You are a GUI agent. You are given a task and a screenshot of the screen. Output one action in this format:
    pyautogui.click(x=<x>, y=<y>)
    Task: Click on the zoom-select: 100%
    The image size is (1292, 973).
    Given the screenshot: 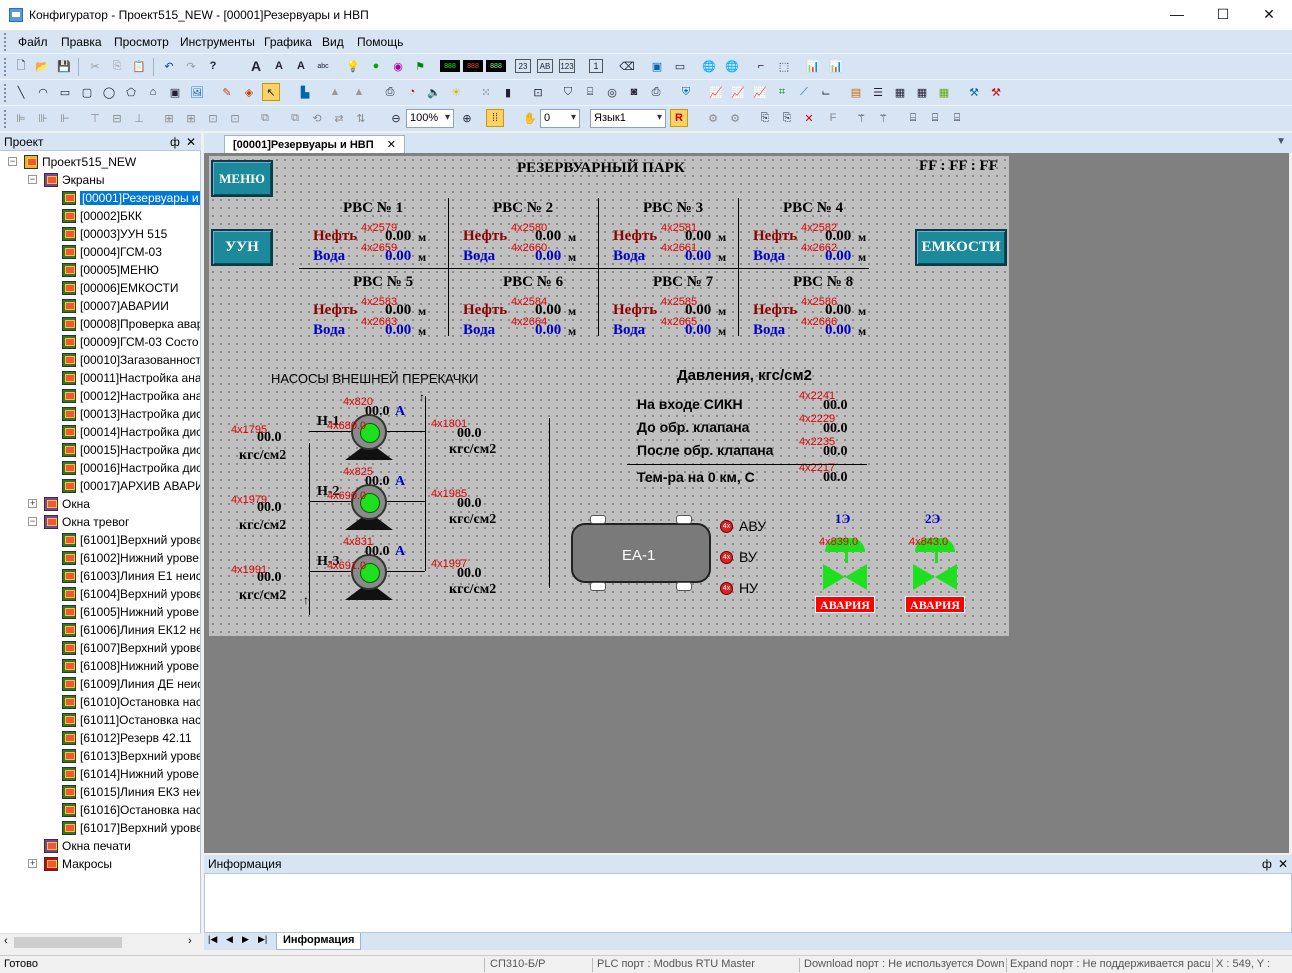 What is the action you would take?
    pyautogui.click(x=430, y=118)
    